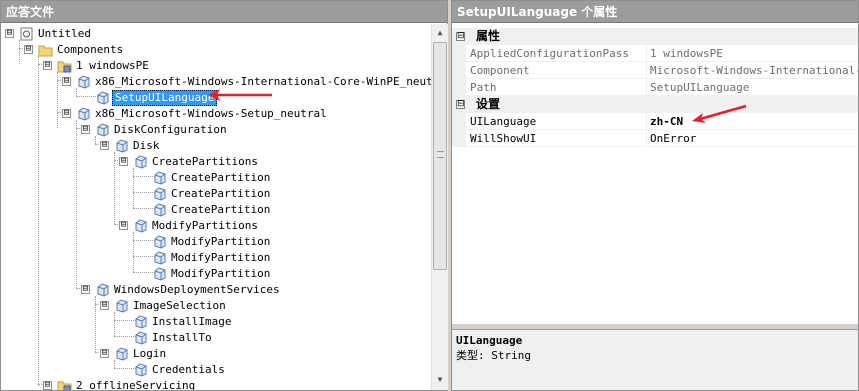 The image size is (859, 391). I want to click on category-settings: ⊟ 设置, so click(655, 104).